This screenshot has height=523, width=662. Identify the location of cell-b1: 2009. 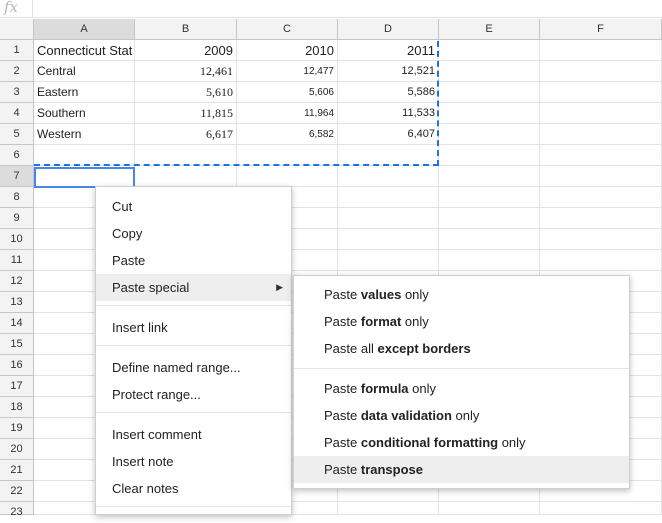
(186, 50).